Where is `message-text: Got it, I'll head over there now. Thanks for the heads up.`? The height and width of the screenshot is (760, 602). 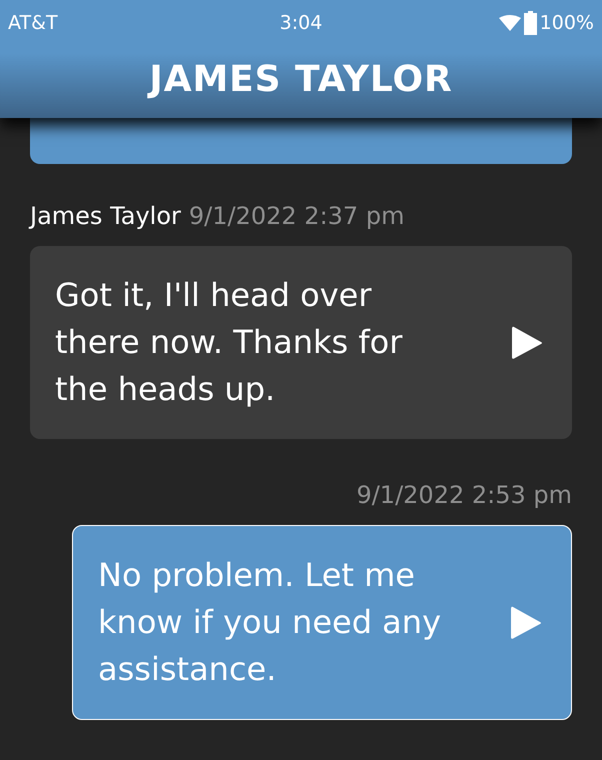 message-text: Got it, I'll head over there now. Thanks for the heads up. is located at coordinates (229, 342).